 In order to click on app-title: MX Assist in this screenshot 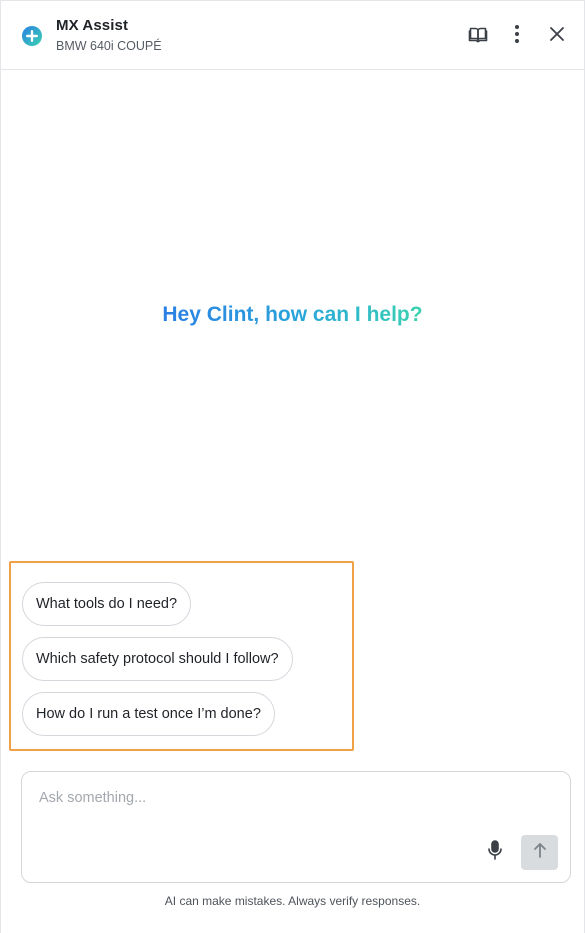, I will do `click(92, 25)`.